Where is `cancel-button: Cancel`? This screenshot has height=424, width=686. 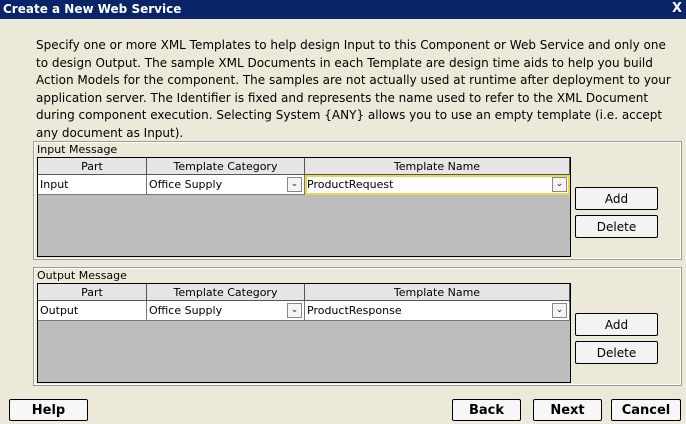
cancel-button: Cancel is located at coordinates (646, 410).